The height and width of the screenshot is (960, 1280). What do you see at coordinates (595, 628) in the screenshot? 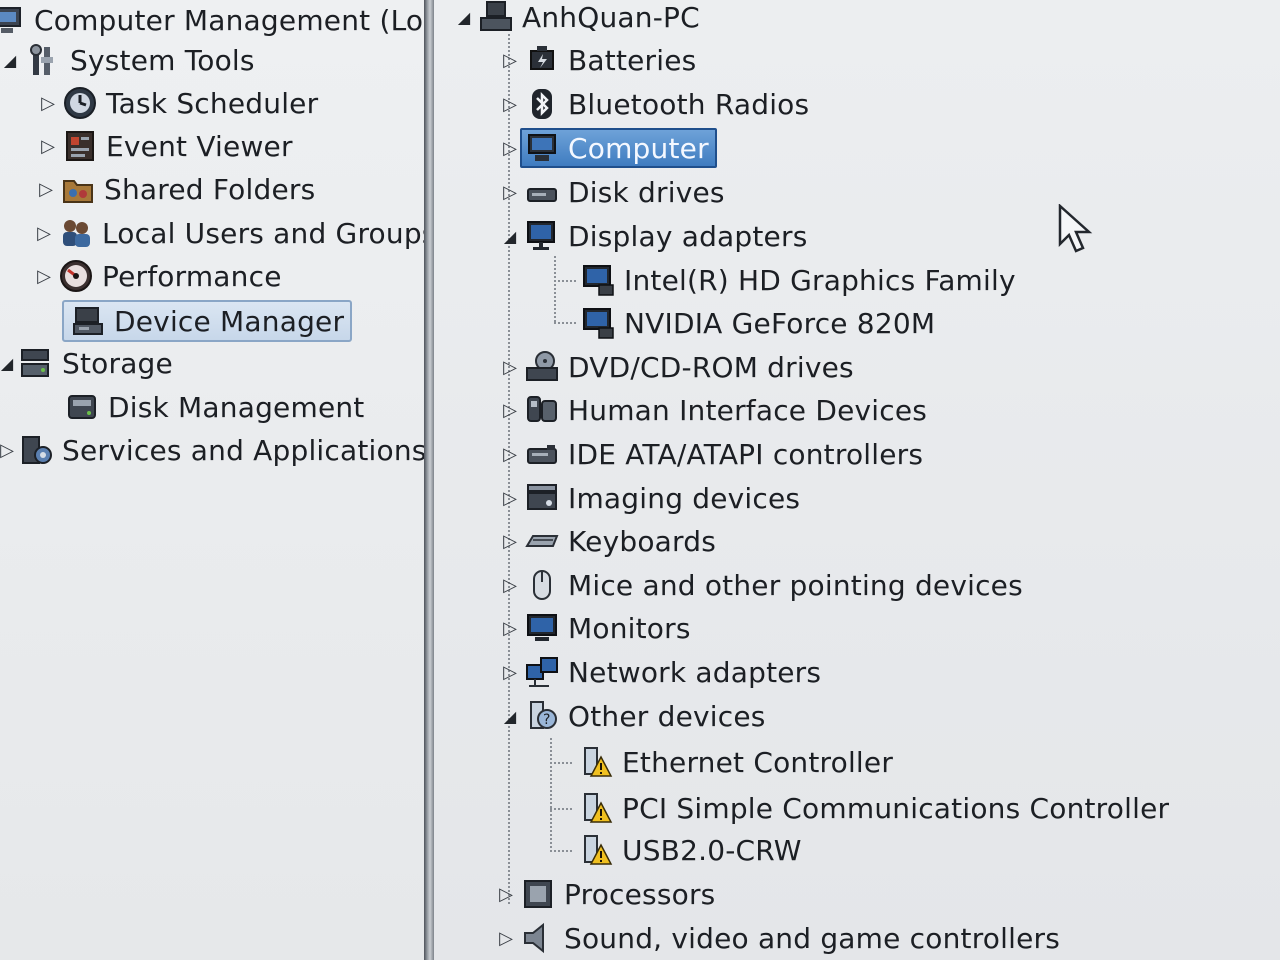
I see `device-category-monitors: ▷ Monitors` at bounding box center [595, 628].